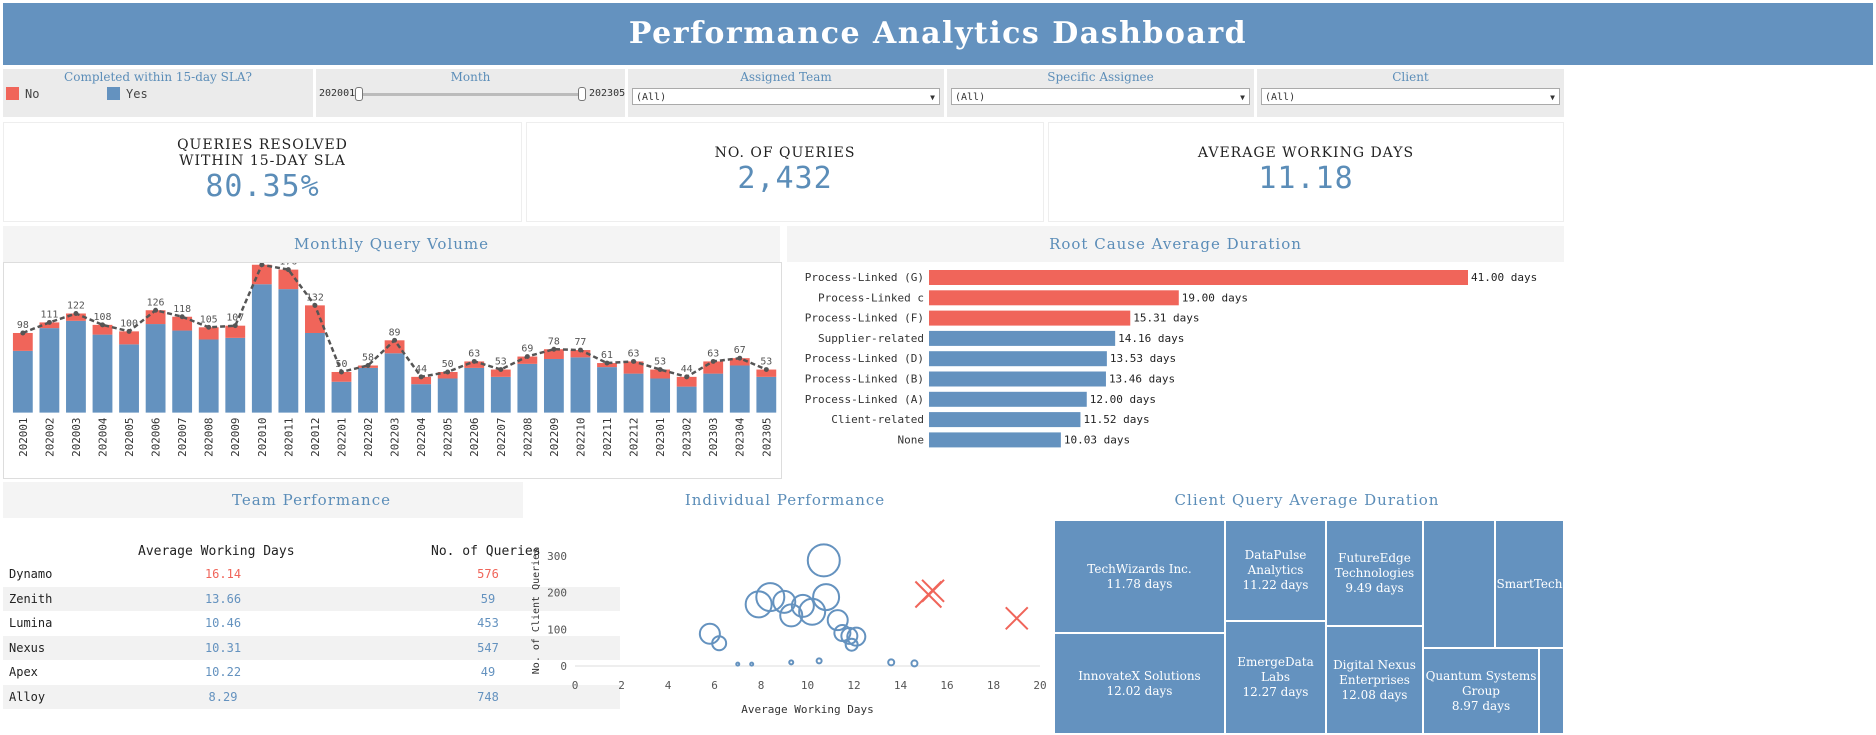  What do you see at coordinates (1410, 96) in the screenshot?
I see `client-select: (All) ▼` at bounding box center [1410, 96].